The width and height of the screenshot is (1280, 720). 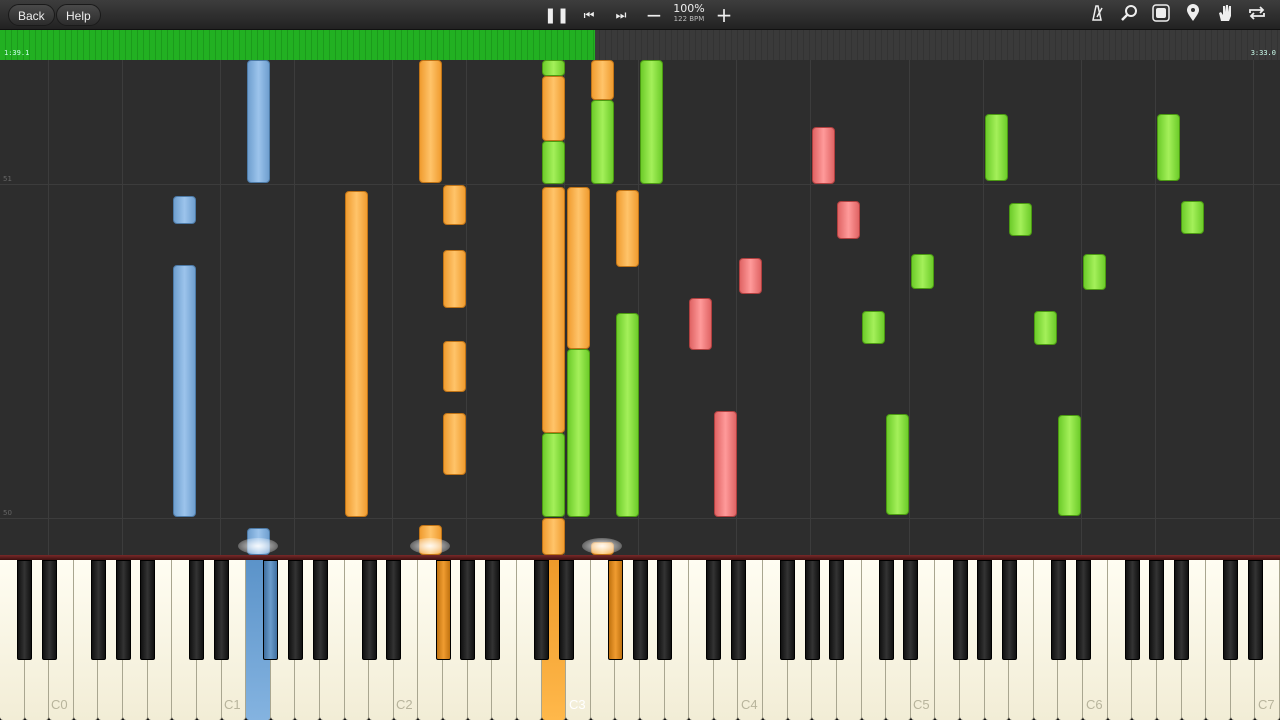 I want to click on black-key-gsharp5, so click(x=985, y=610).